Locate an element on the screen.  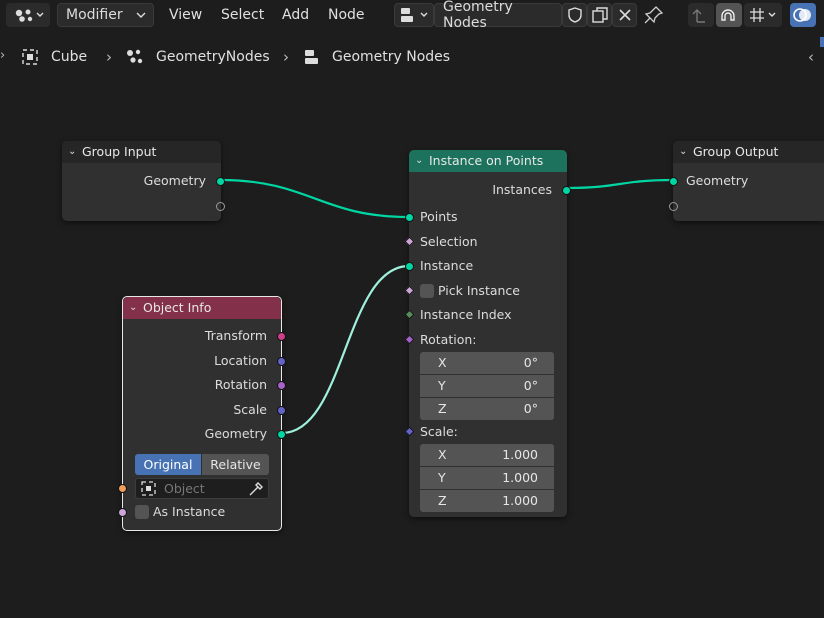
shield-icon is located at coordinates (575, 15).